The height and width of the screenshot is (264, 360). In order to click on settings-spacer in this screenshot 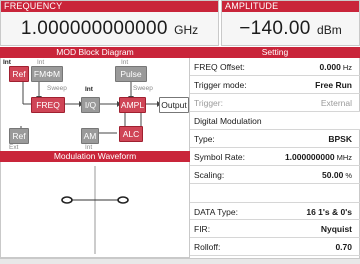, I will do `click(275, 193)`.